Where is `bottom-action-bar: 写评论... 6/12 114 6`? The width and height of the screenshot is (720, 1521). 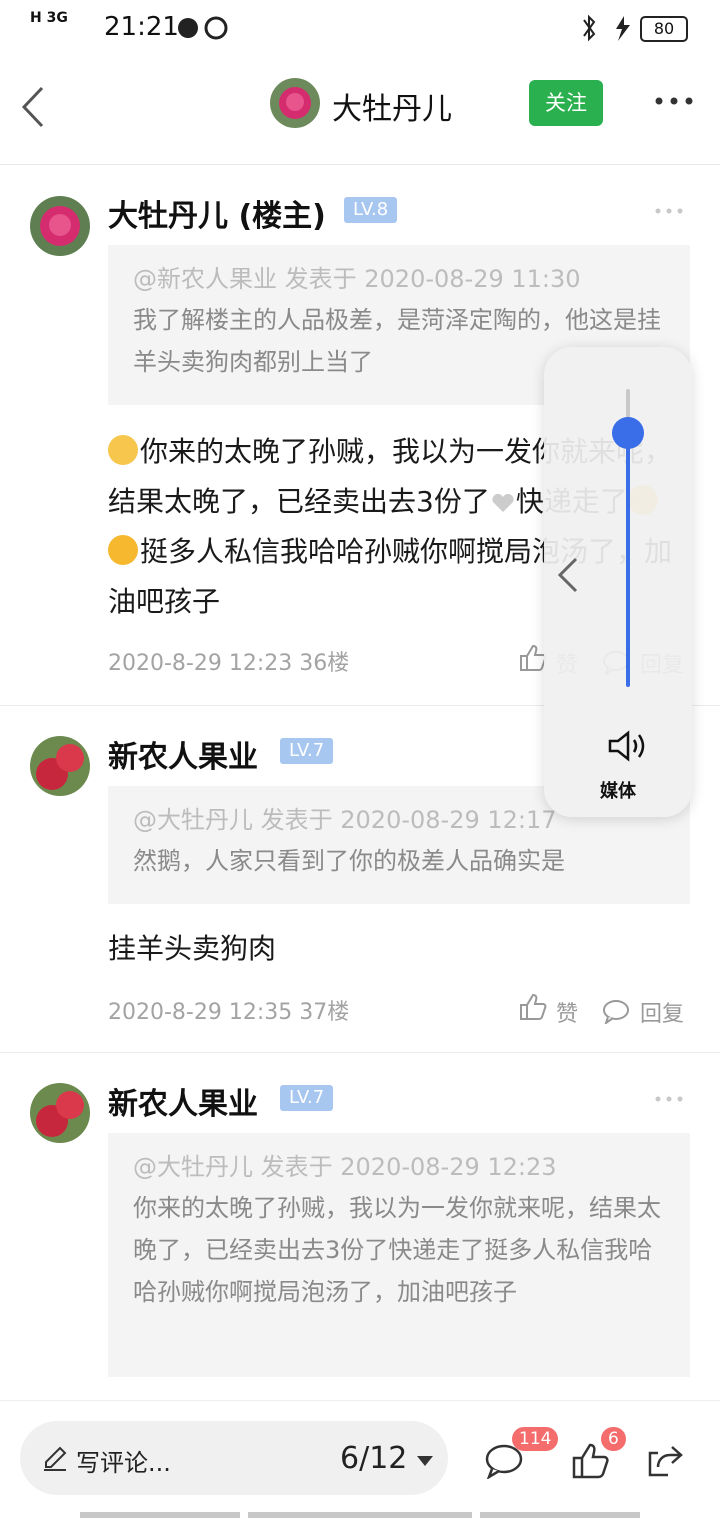 bottom-action-bar: 写评论... 6/12 114 6 is located at coordinates (360, 1460).